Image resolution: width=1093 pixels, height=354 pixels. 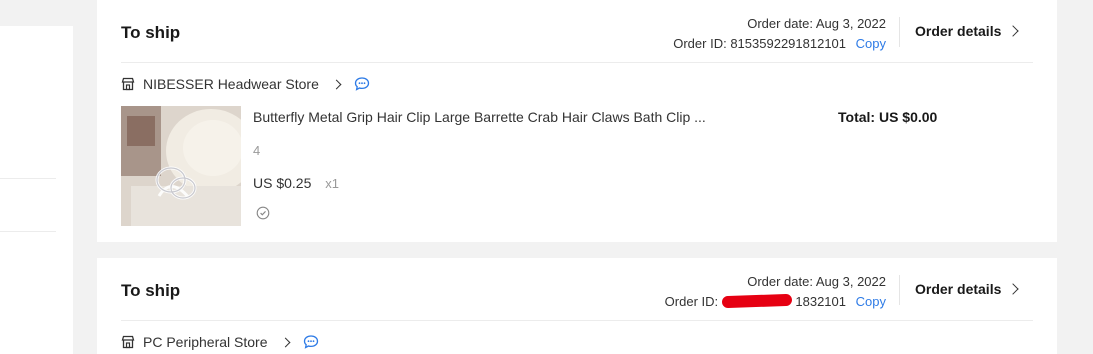 I want to click on product-thumbnail, so click(x=181, y=166).